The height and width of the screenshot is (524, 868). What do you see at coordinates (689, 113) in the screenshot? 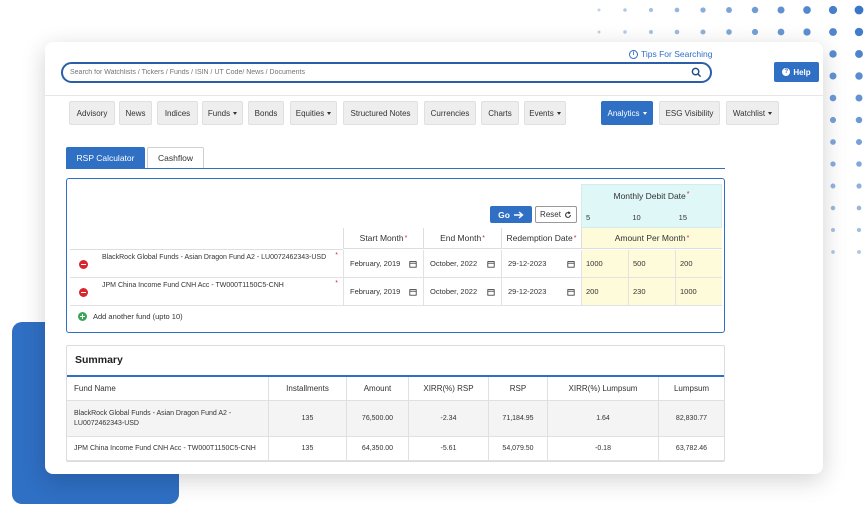
I see `nav-esg-visibility: ESG Visibility` at bounding box center [689, 113].